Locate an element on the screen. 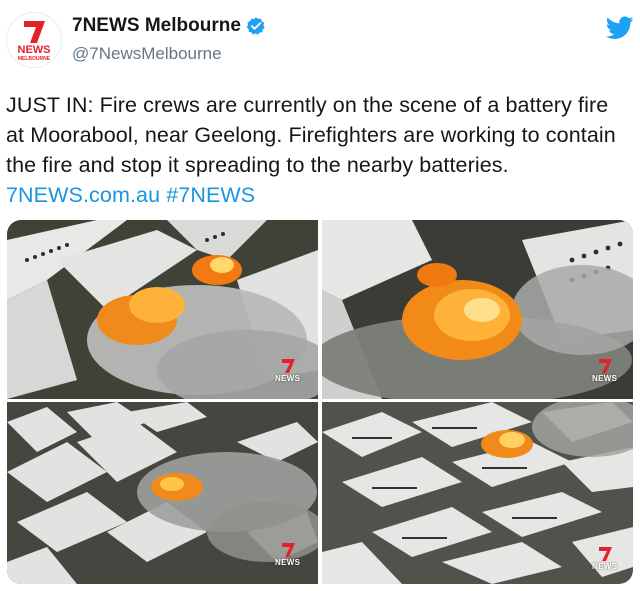 Image resolution: width=640 pixels, height=591 pixels. name-row: 7NEWS Melbourne is located at coordinates (169, 26).